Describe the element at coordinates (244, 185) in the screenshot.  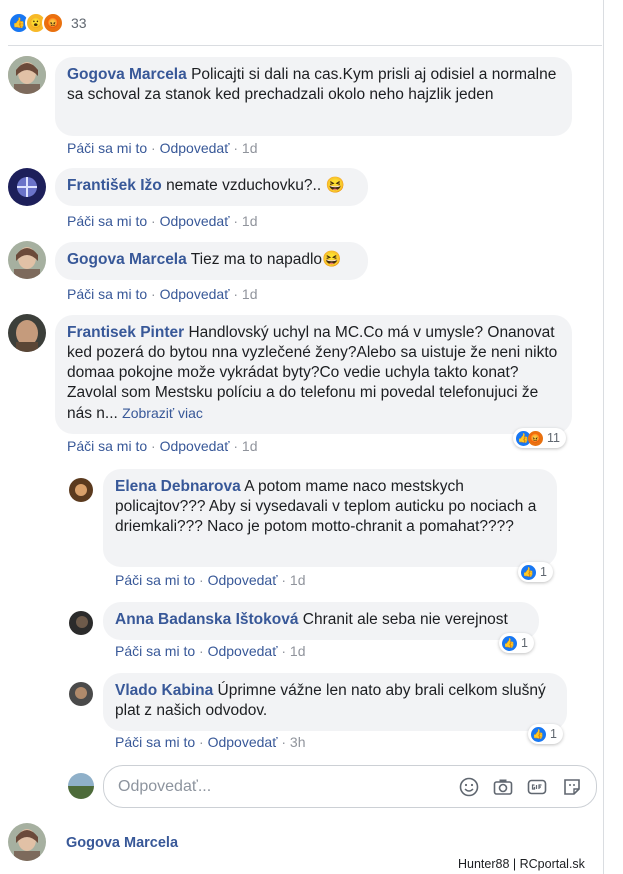
I see `comment-text: nemate vzduchovku?..` at that location.